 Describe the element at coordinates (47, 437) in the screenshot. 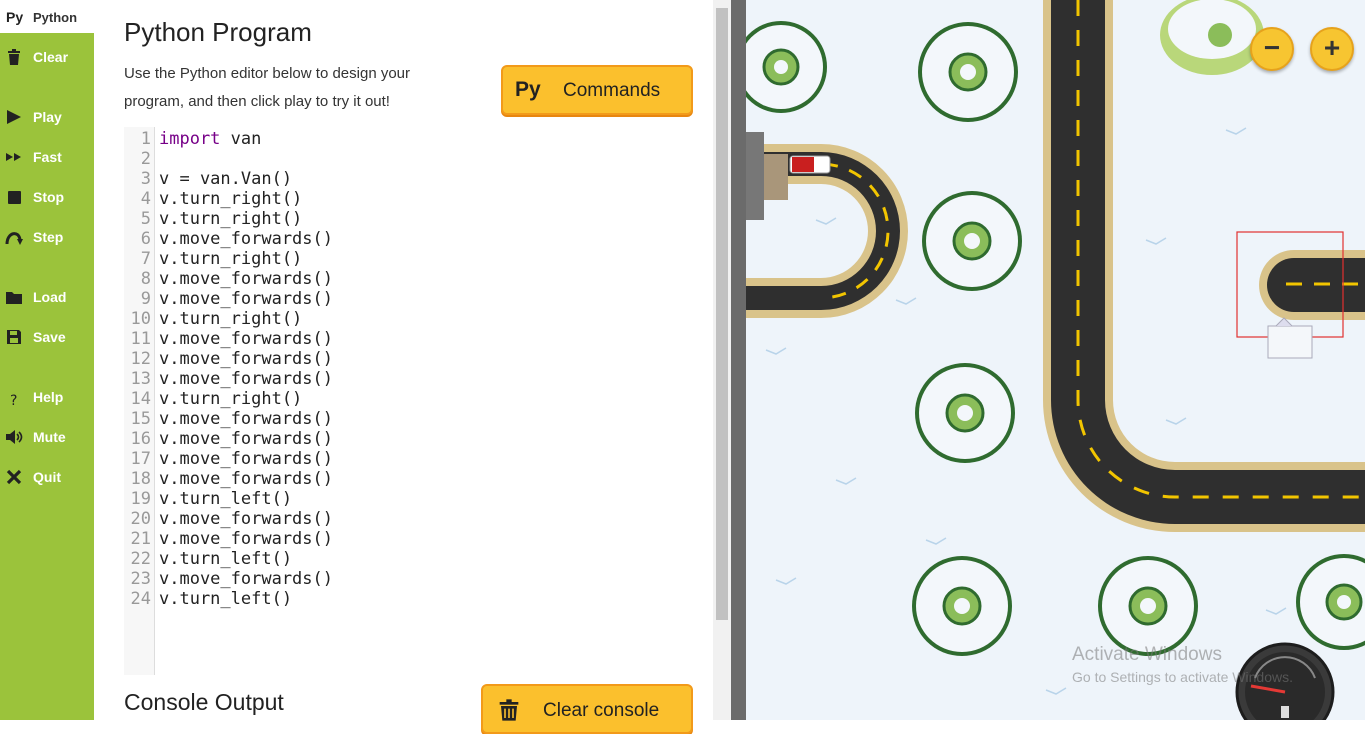

I see `mute-button: Mute` at that location.